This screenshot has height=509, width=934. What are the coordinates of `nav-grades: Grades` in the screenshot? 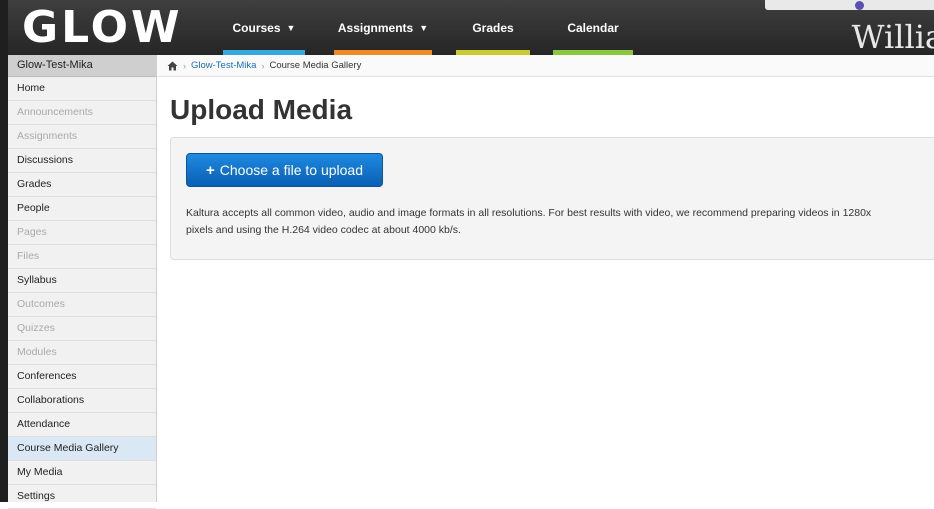 It's located at (493, 27).